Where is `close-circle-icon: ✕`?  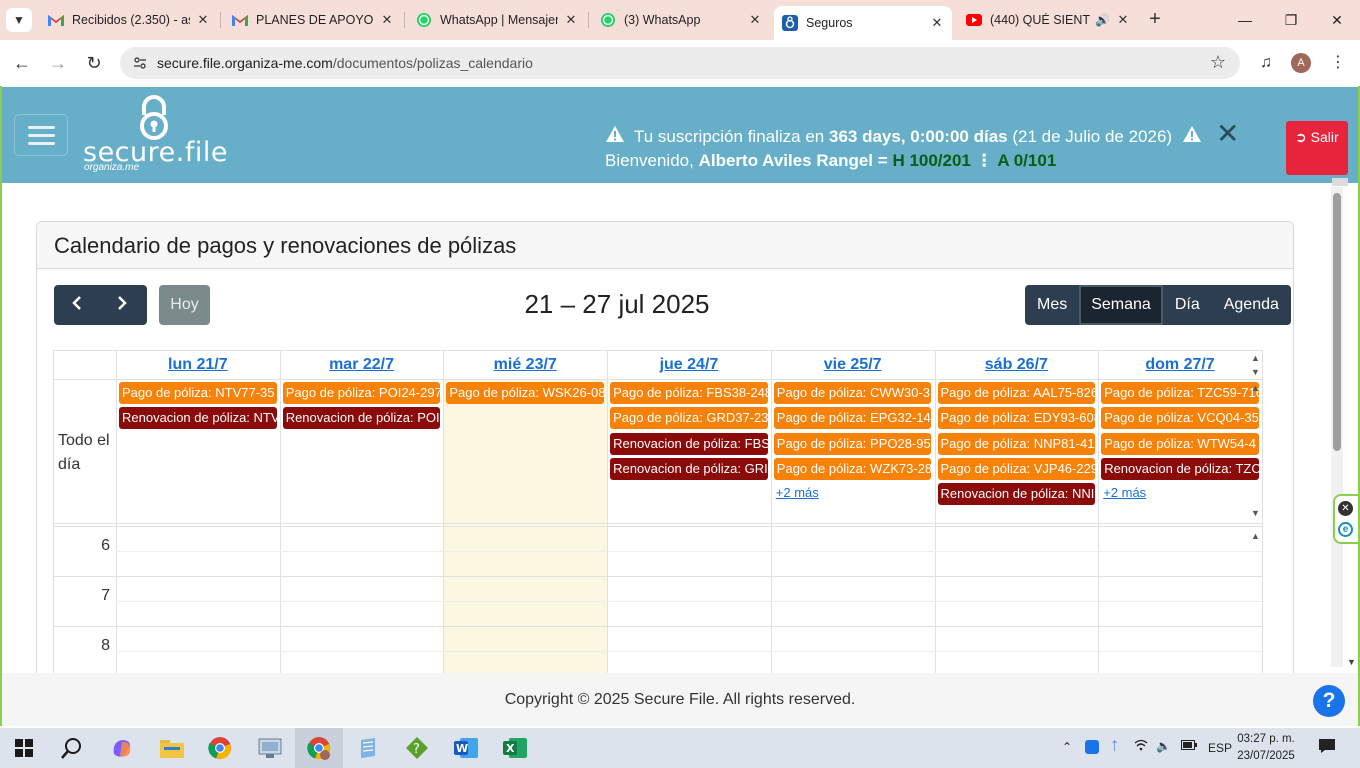
close-circle-icon: ✕ is located at coordinates (1345, 508).